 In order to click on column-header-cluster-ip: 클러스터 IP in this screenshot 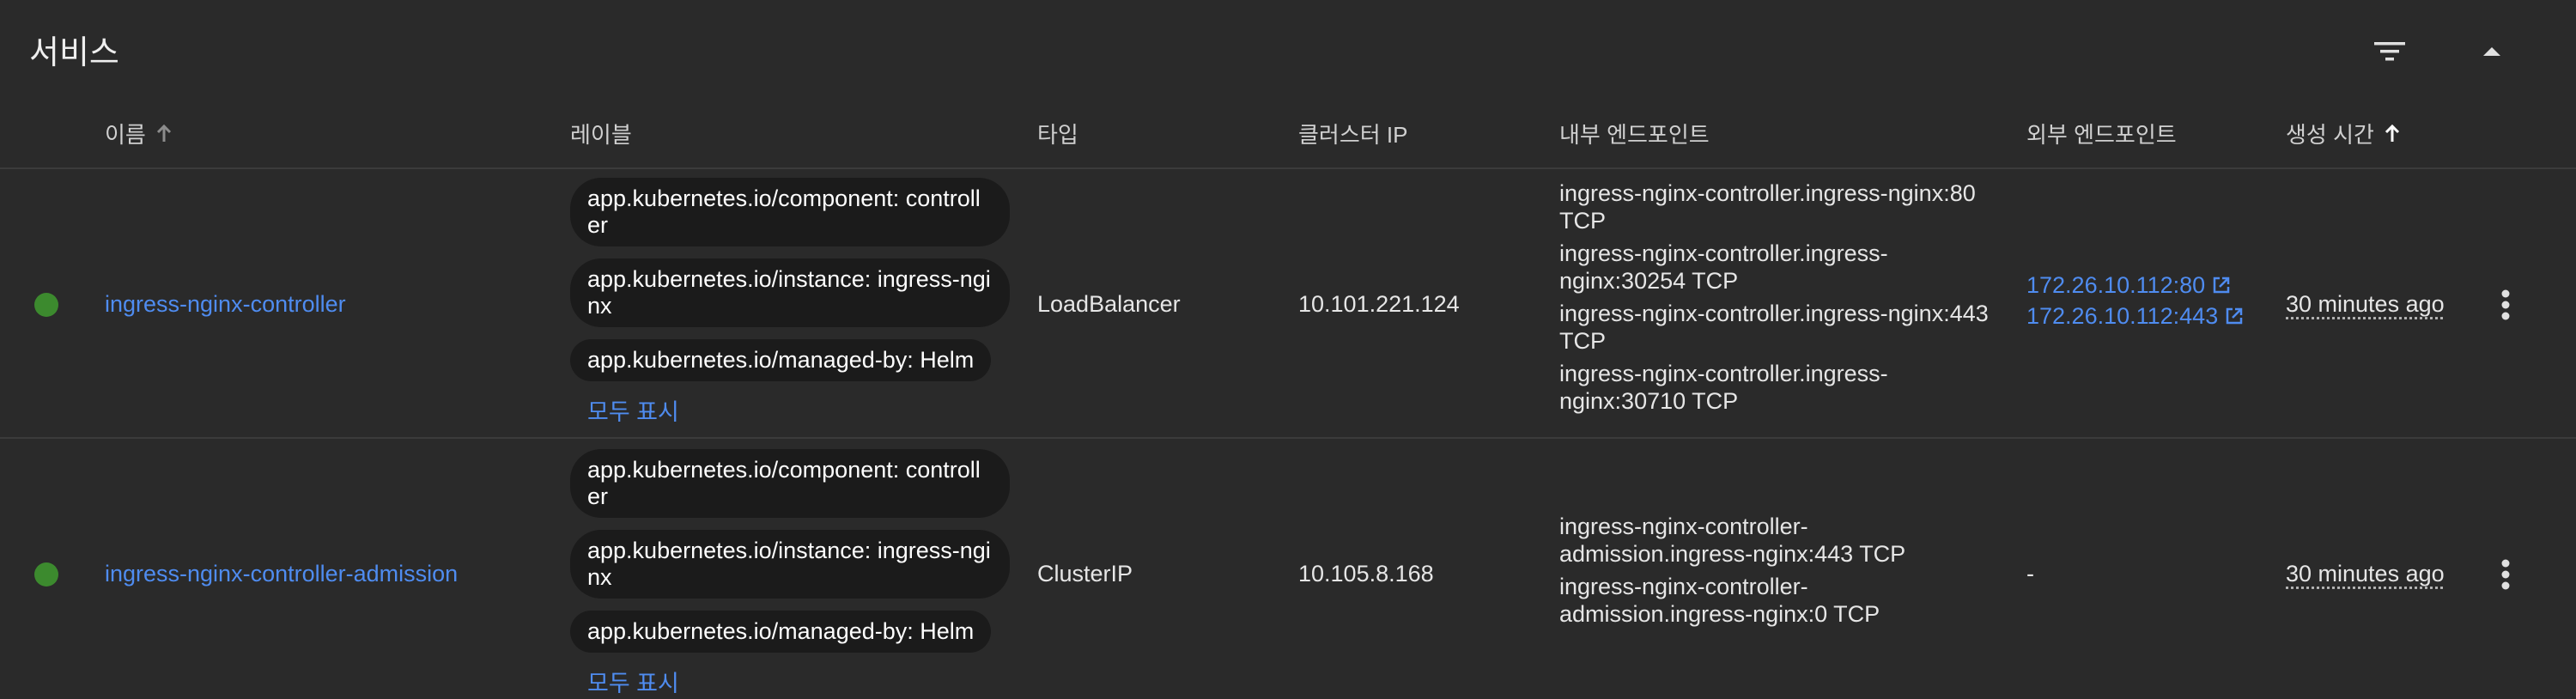, I will do `click(1352, 133)`.